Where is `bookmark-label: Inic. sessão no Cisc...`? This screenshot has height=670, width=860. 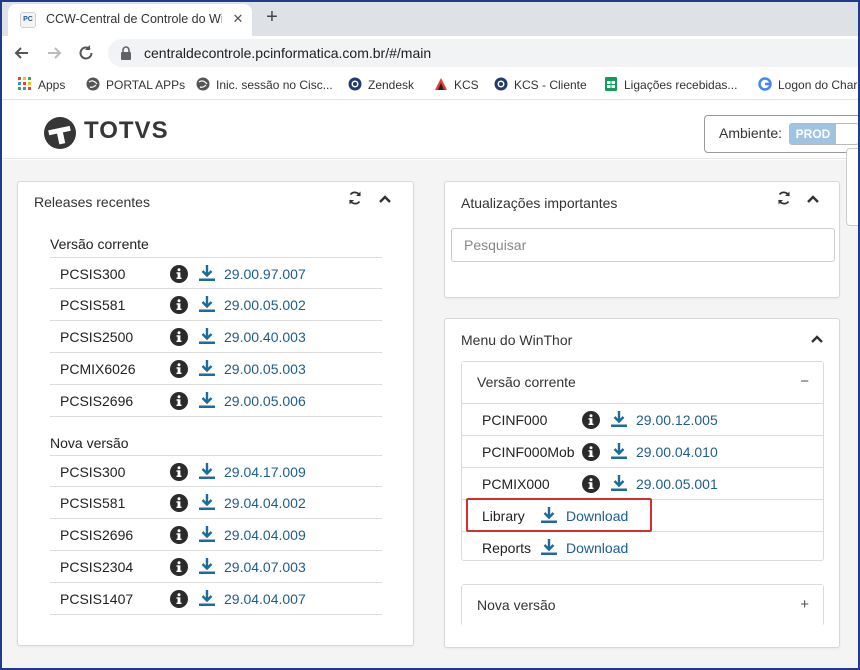 bookmark-label: Inic. sessão no Cisc... is located at coordinates (274, 85).